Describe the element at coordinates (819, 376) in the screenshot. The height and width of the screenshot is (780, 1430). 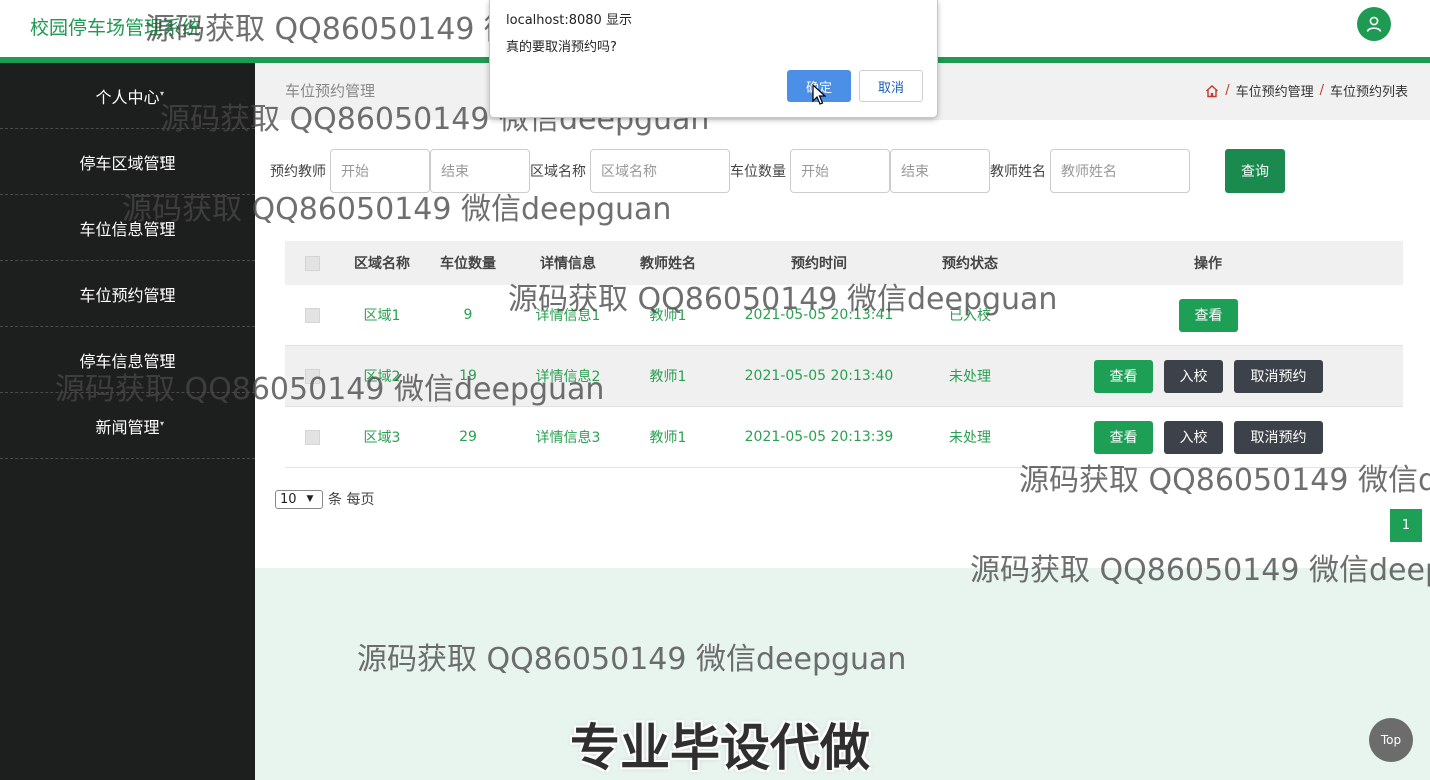
I see `time-cell: 2021-05-05 20:13:40` at that location.